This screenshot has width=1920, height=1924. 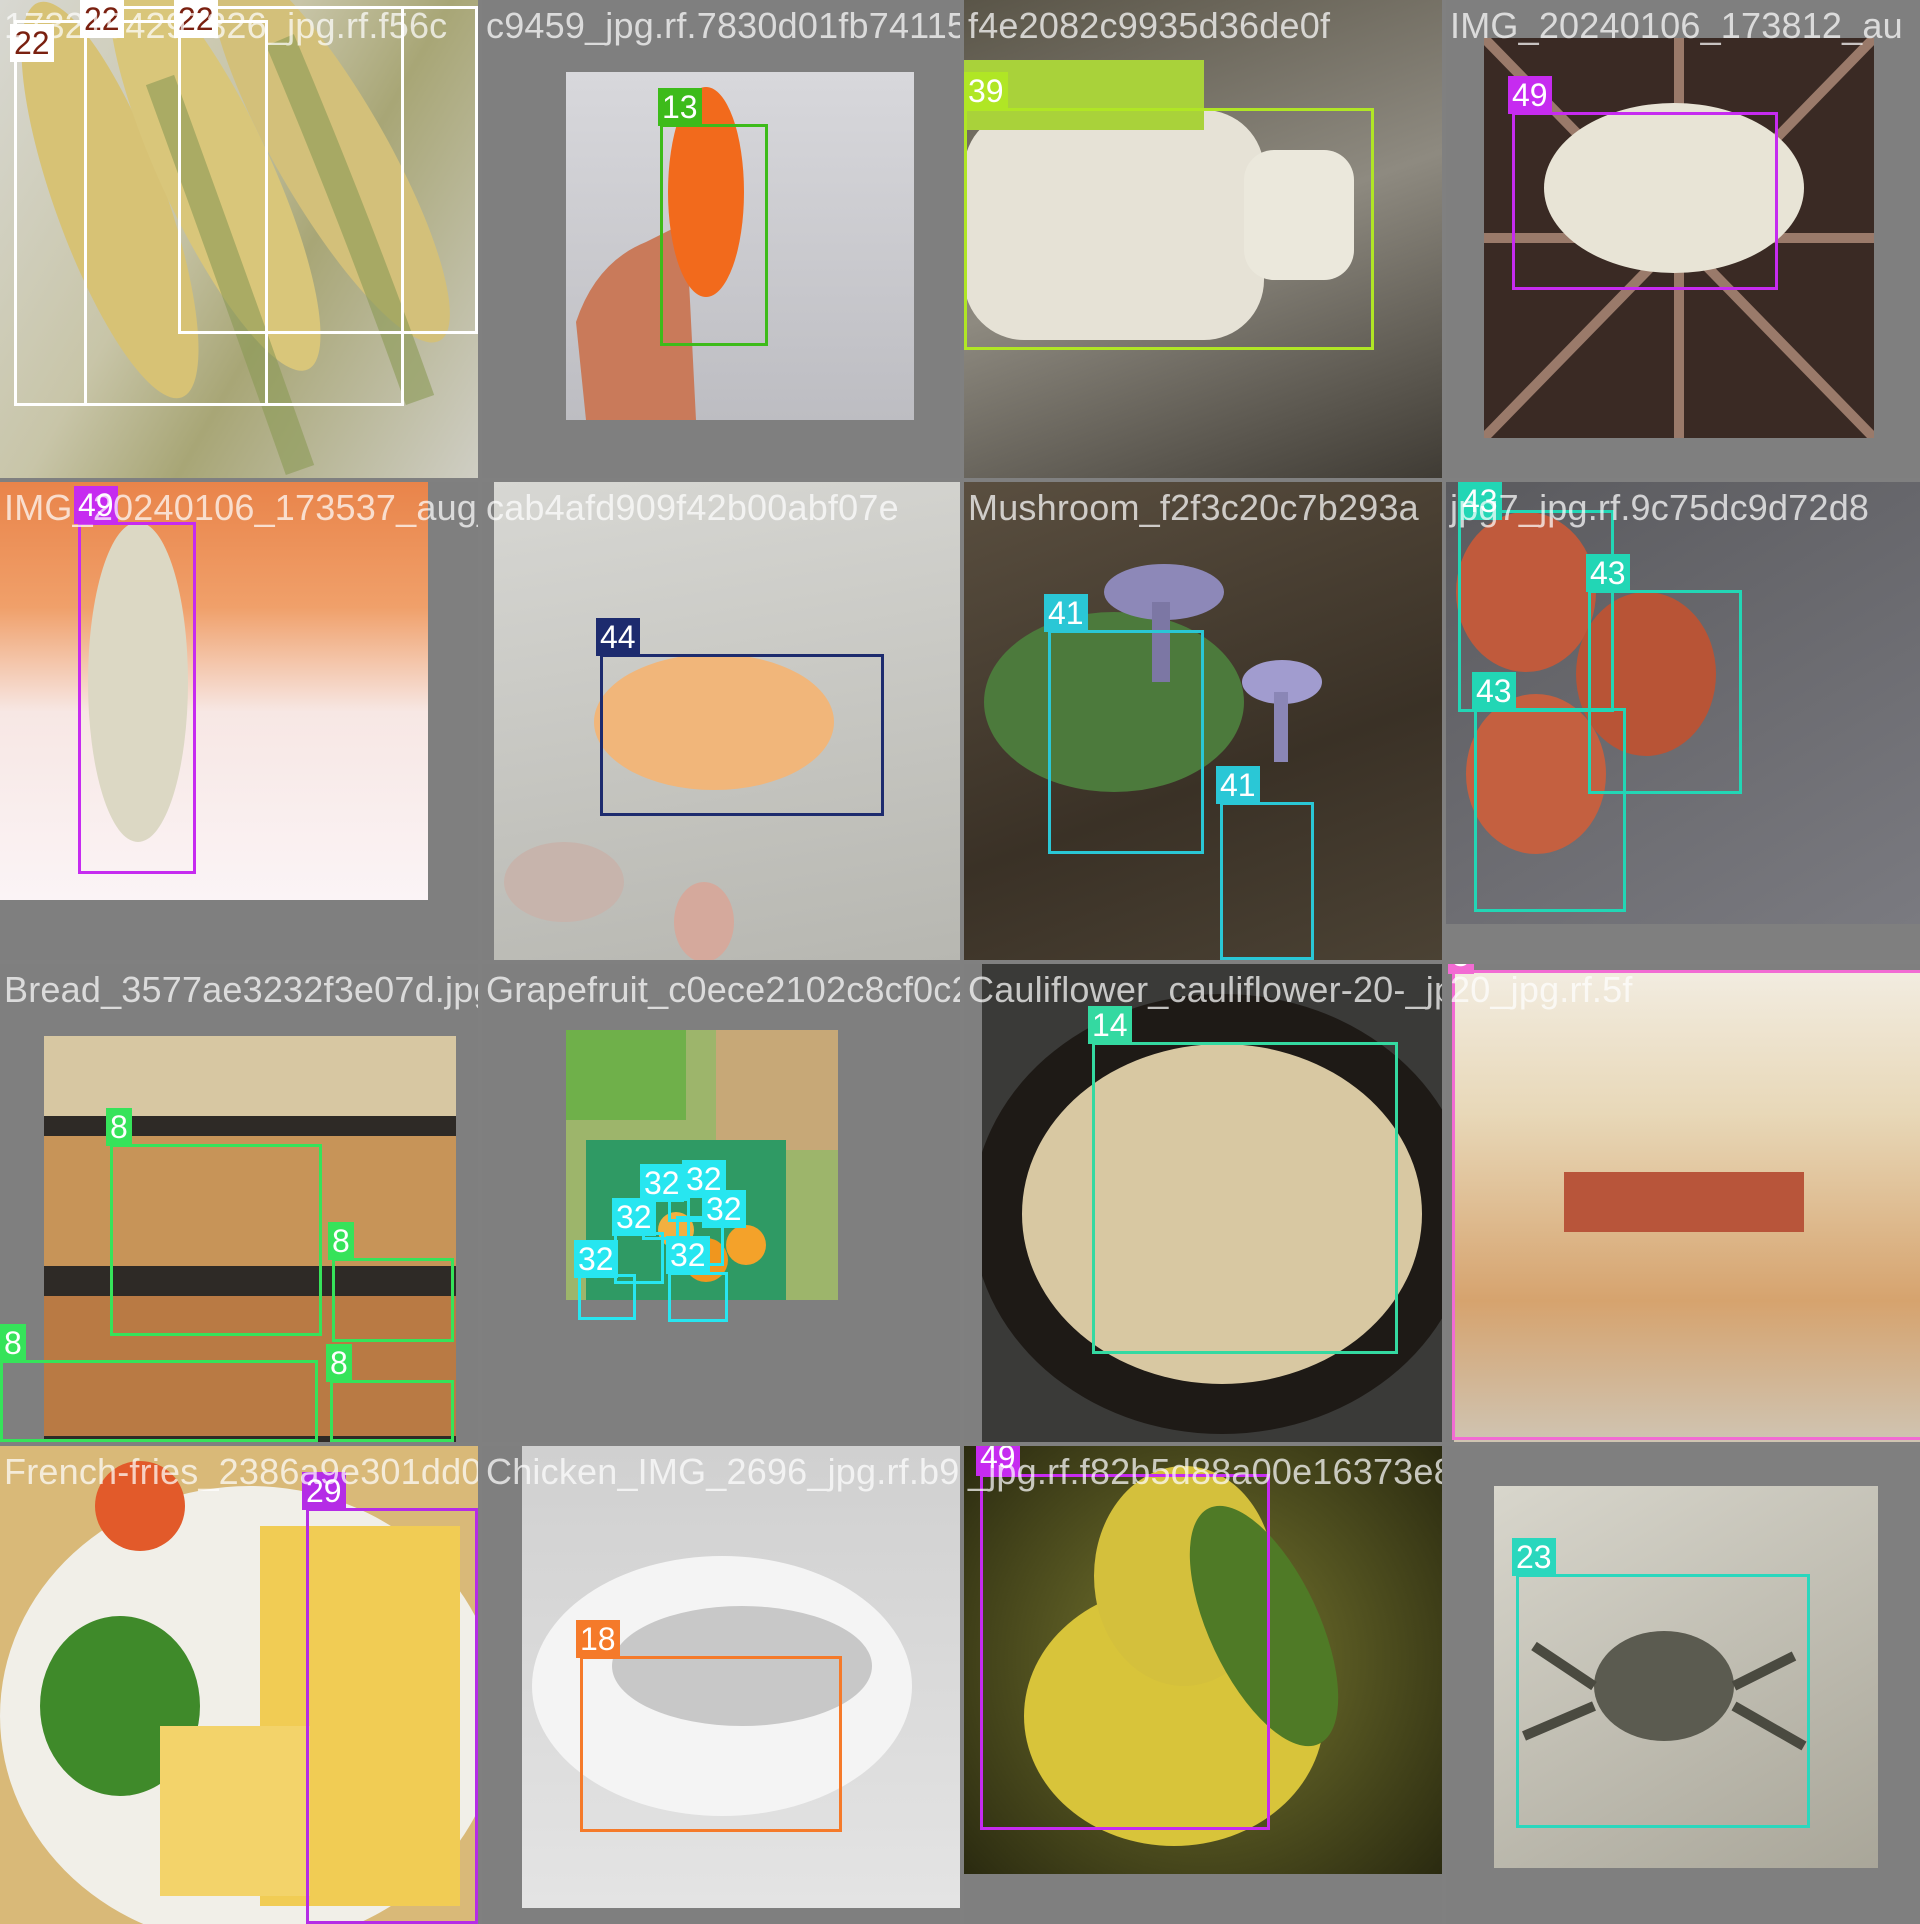 What do you see at coordinates (723, 989) in the screenshot?
I see `tile-filename: Grapefruit_c0ece2102c8cf0c2.jpg` at bounding box center [723, 989].